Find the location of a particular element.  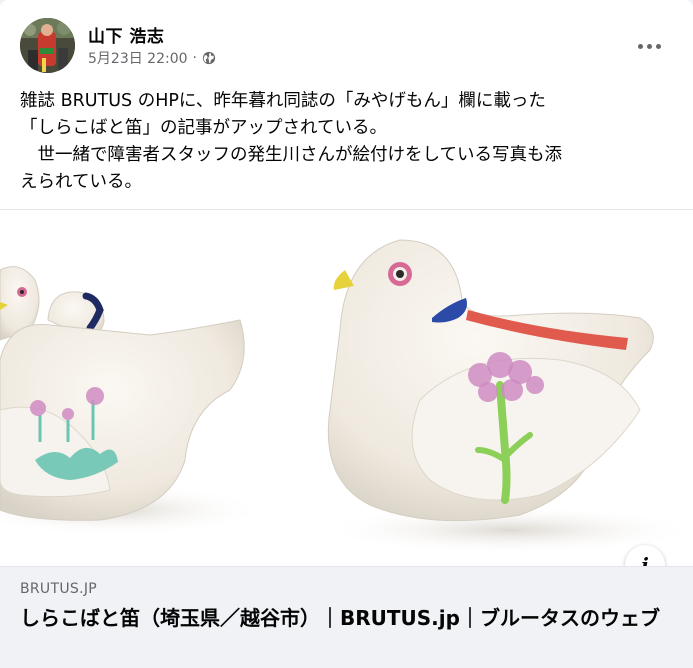

post-timestamp: 5月23日 22:00 is located at coordinates (138, 58).